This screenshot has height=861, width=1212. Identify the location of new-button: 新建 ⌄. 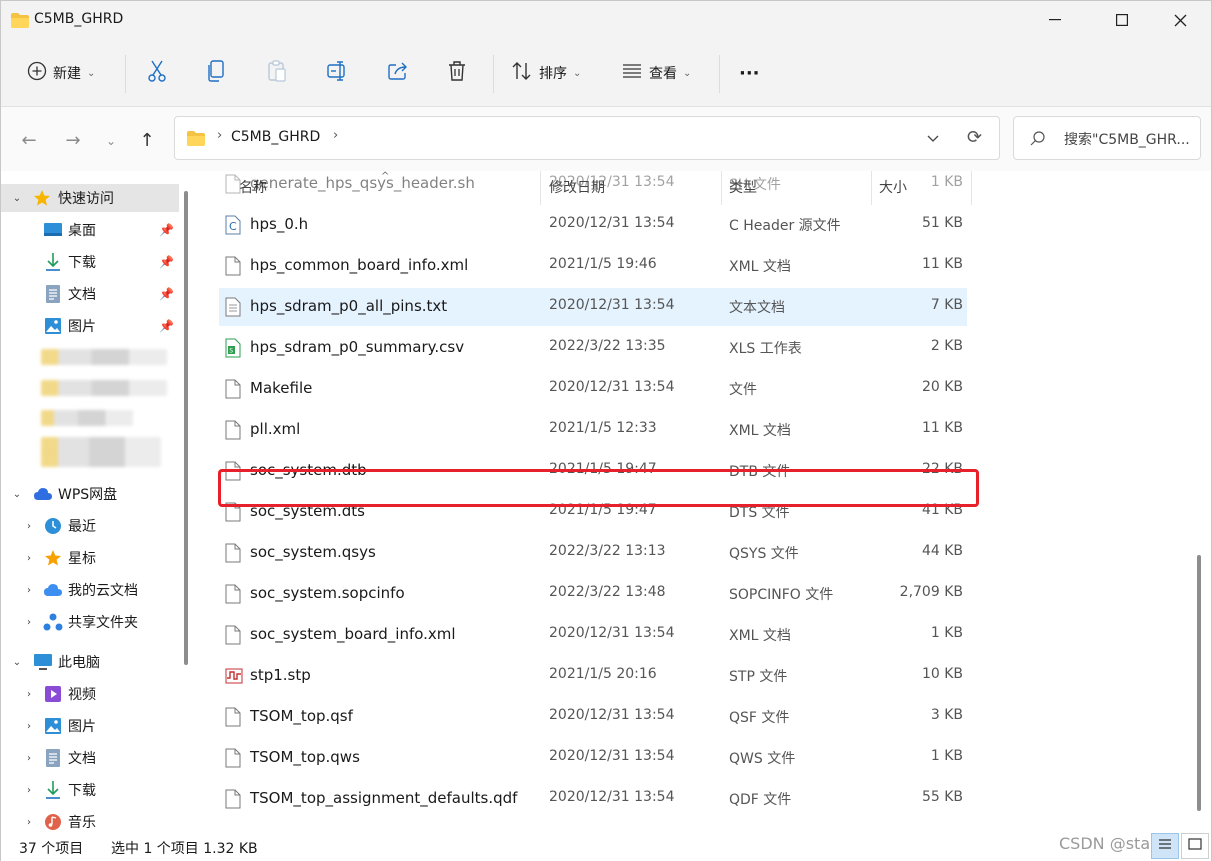
(61, 73).